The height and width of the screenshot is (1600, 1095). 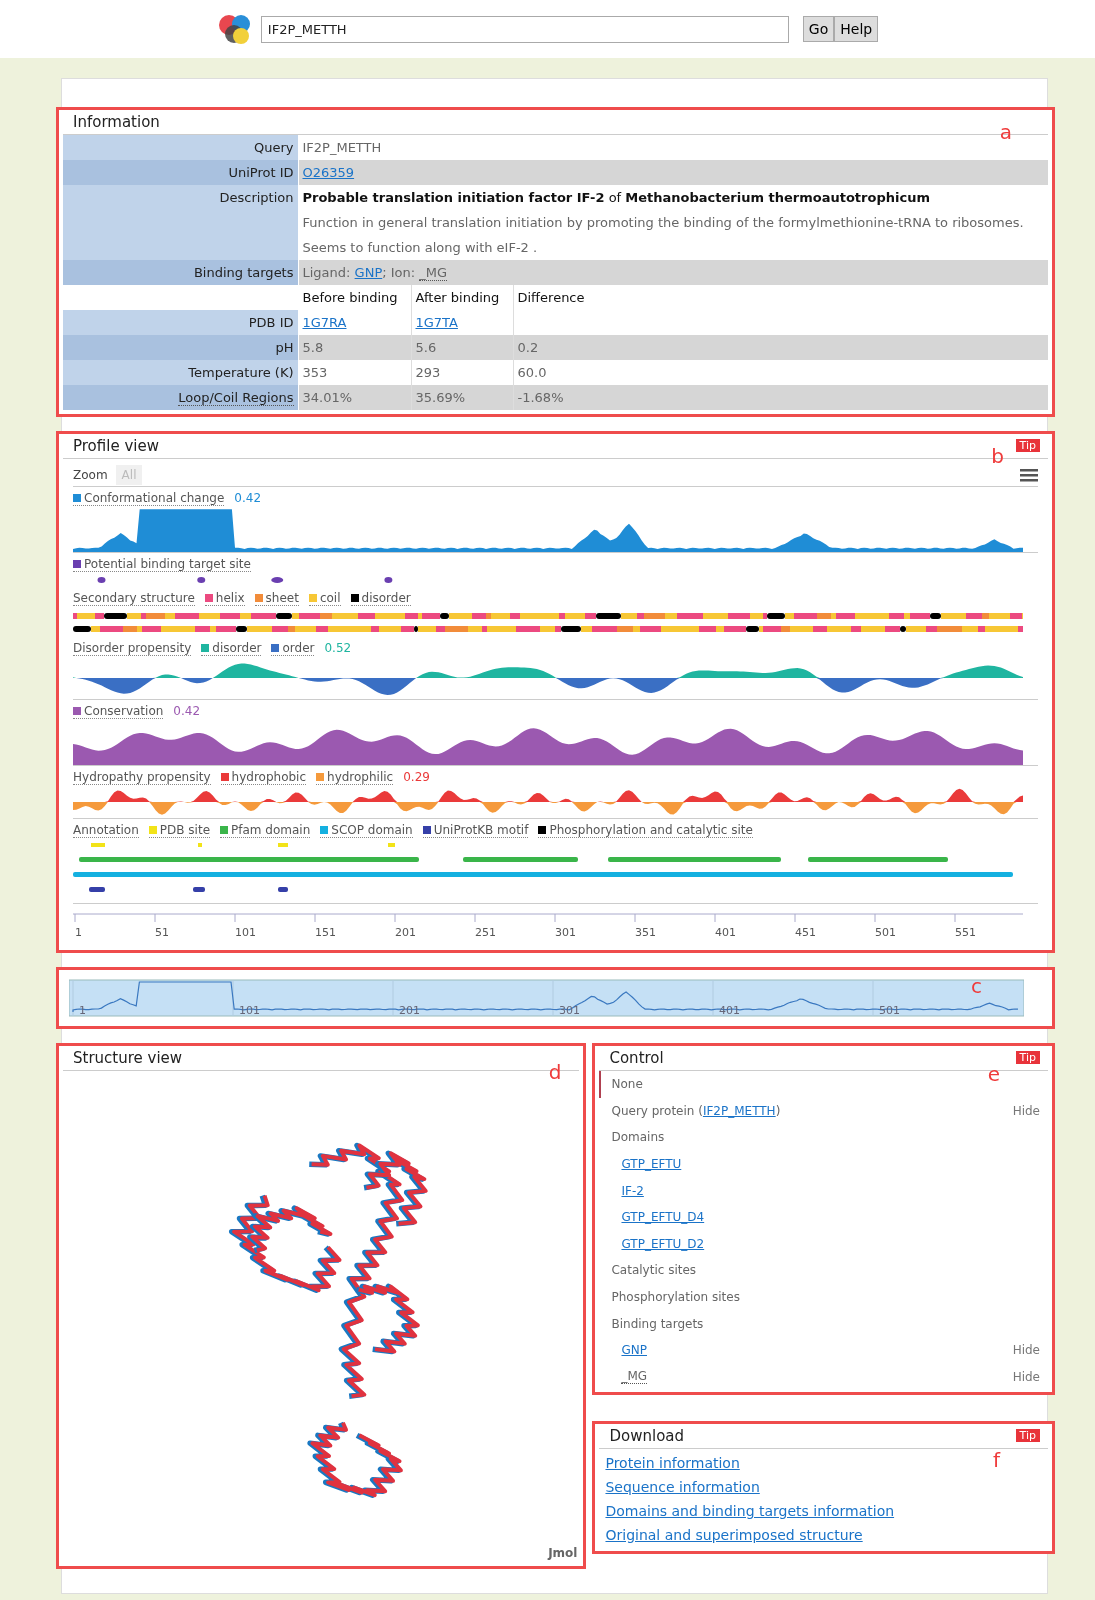 I want to click on axis-label: 201, so click(x=405, y=932).